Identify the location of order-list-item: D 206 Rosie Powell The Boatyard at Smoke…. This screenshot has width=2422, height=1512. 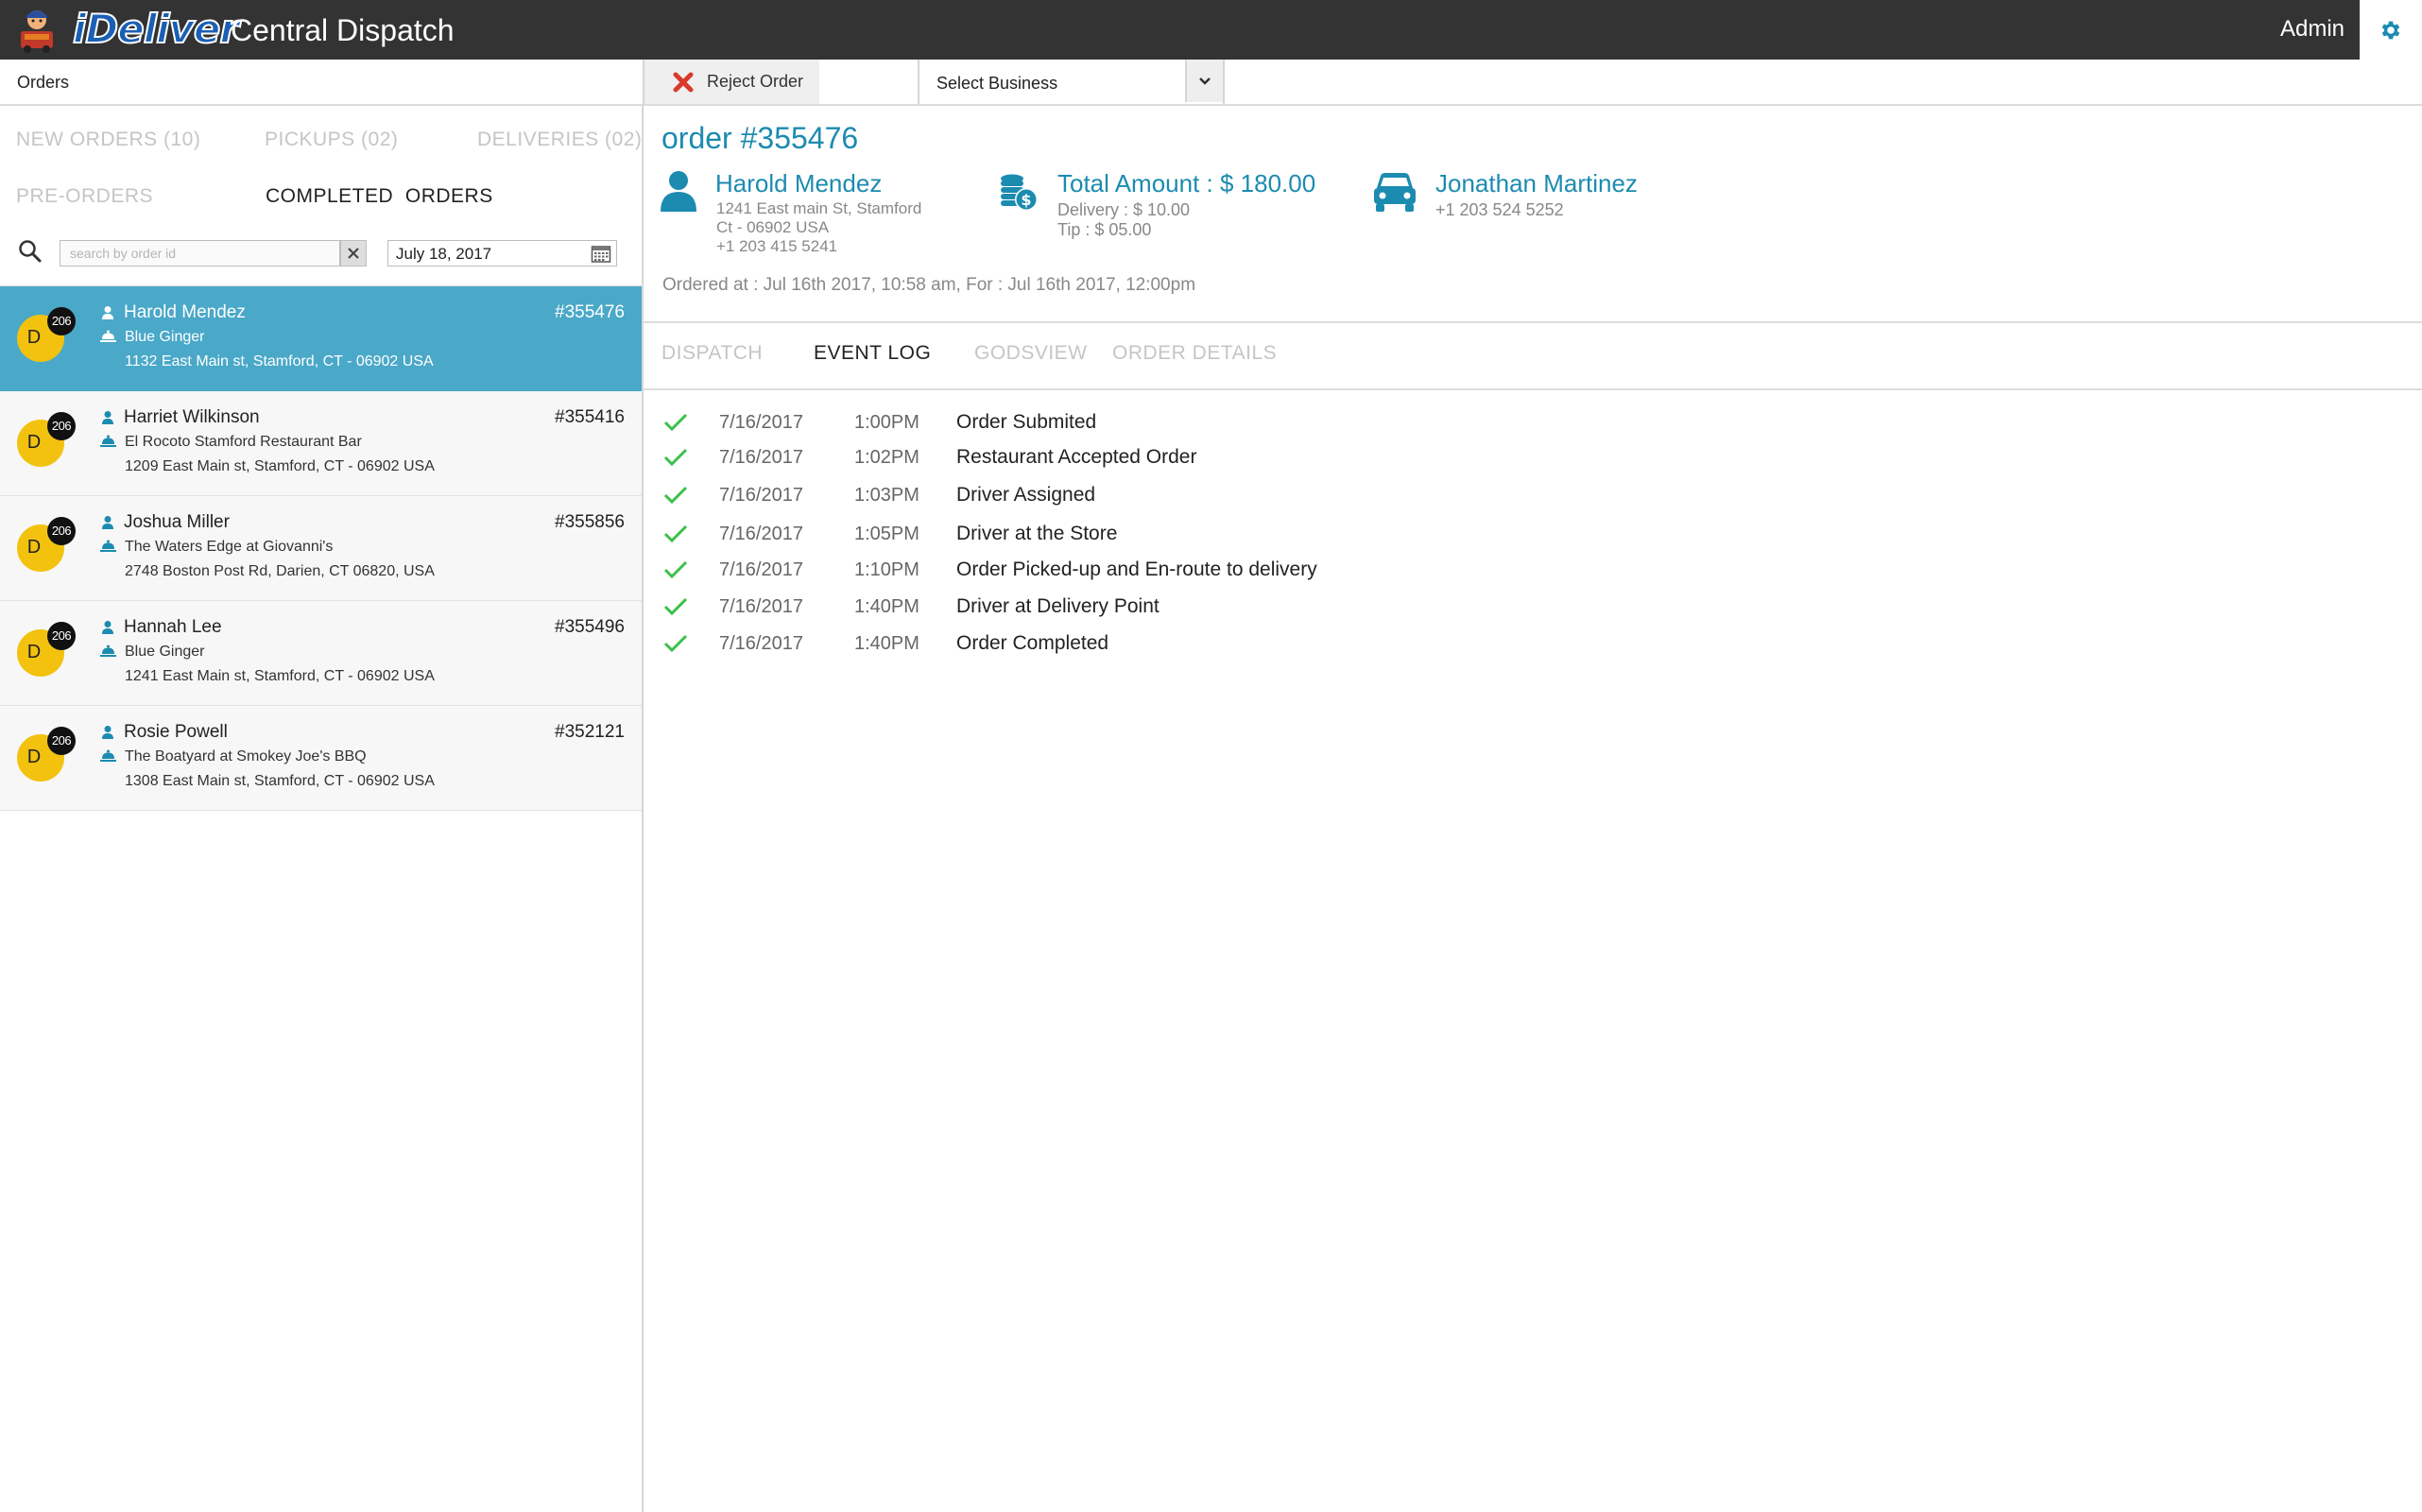
(321, 758).